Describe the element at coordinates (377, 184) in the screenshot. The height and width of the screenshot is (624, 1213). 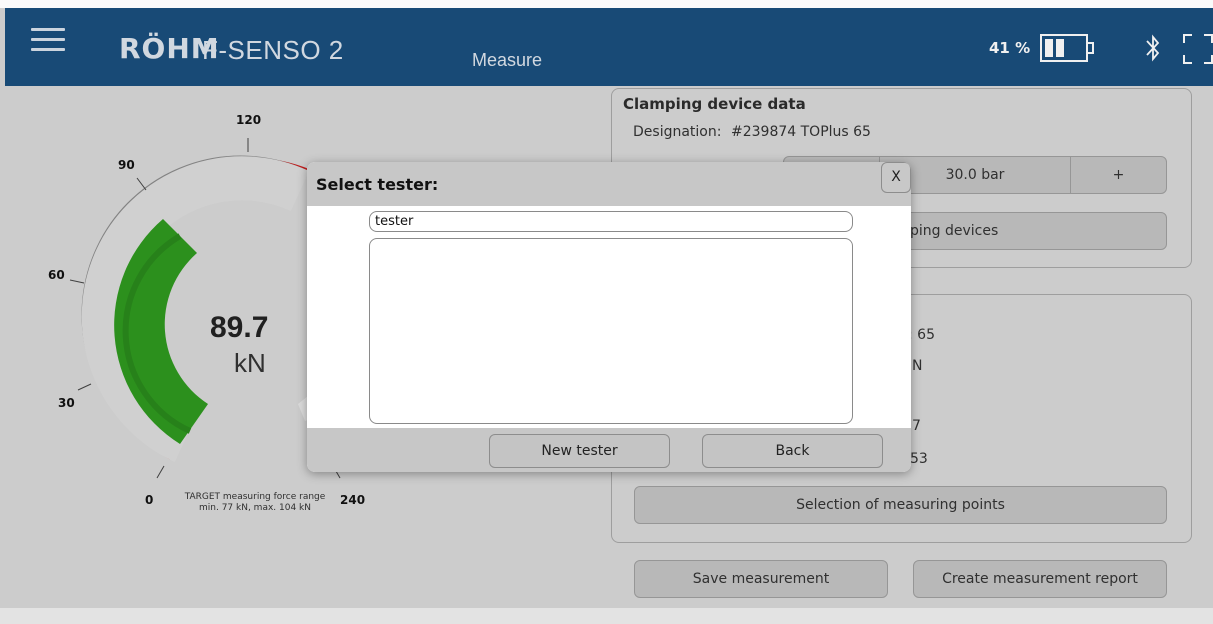
I see `dialog-title: Select tester:` at that location.